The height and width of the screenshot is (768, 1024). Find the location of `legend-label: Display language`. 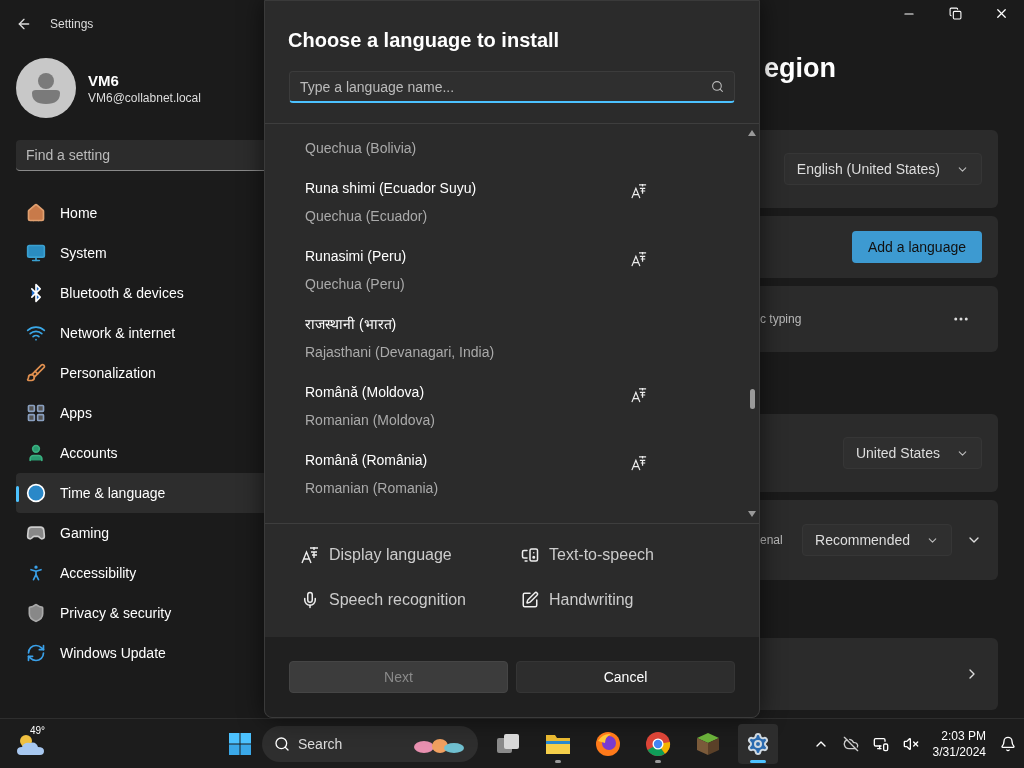

legend-label: Display language is located at coordinates (390, 555).